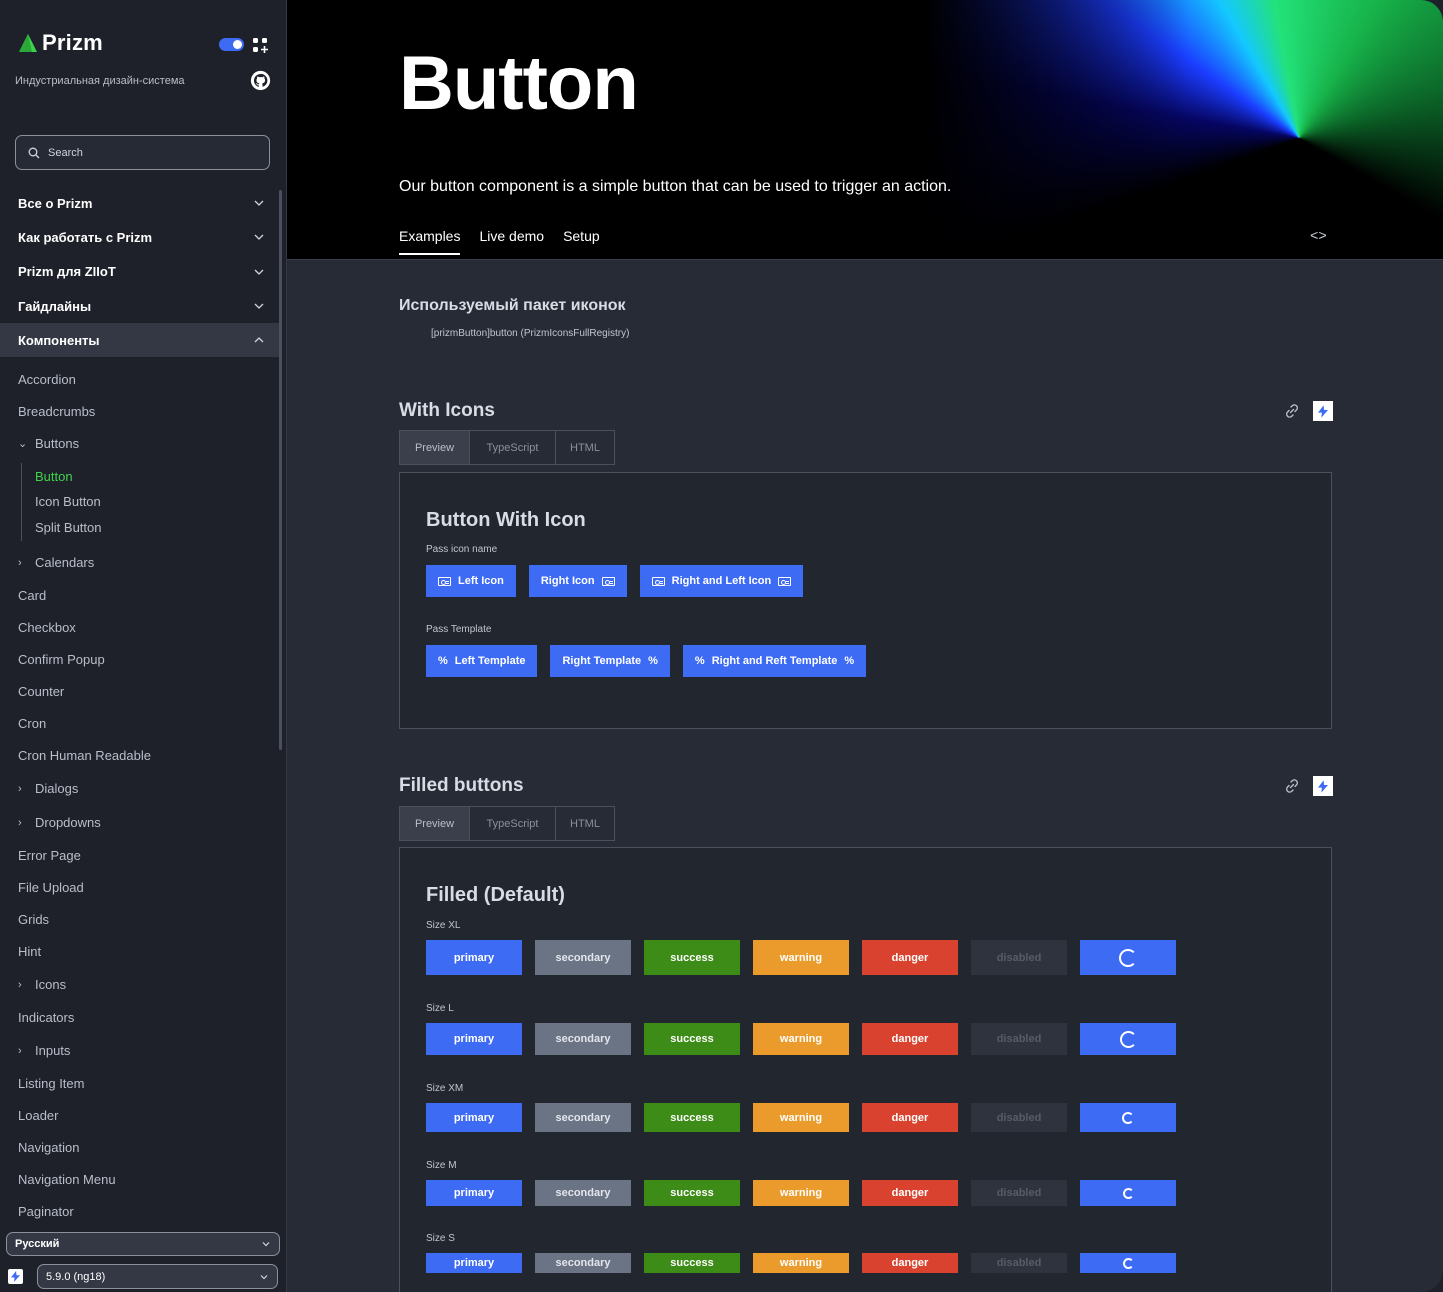  I want to click on chevron-down-icon, so click(259, 203).